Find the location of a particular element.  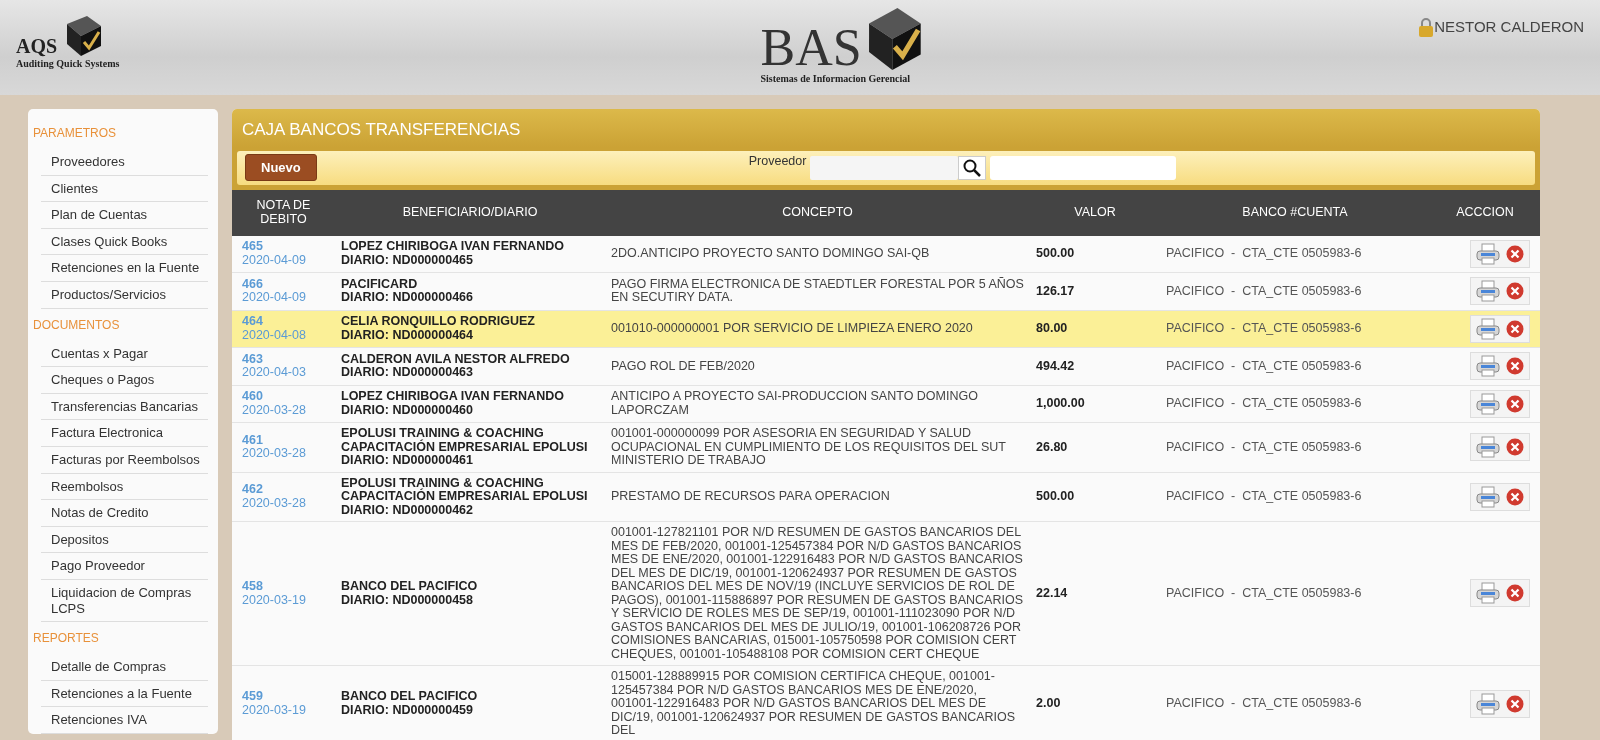

sidebar-link: Cheques o Pagos is located at coordinates (124, 380).